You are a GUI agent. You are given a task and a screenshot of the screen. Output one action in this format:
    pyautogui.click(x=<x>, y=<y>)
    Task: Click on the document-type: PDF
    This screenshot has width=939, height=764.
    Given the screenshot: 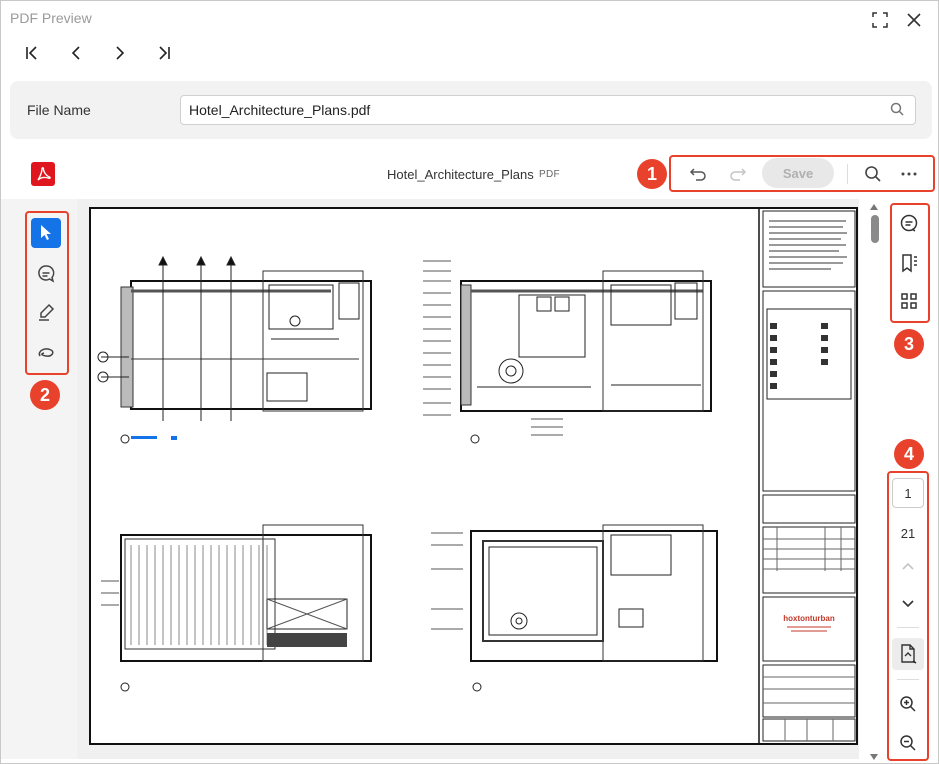 What is the action you would take?
    pyautogui.click(x=549, y=174)
    